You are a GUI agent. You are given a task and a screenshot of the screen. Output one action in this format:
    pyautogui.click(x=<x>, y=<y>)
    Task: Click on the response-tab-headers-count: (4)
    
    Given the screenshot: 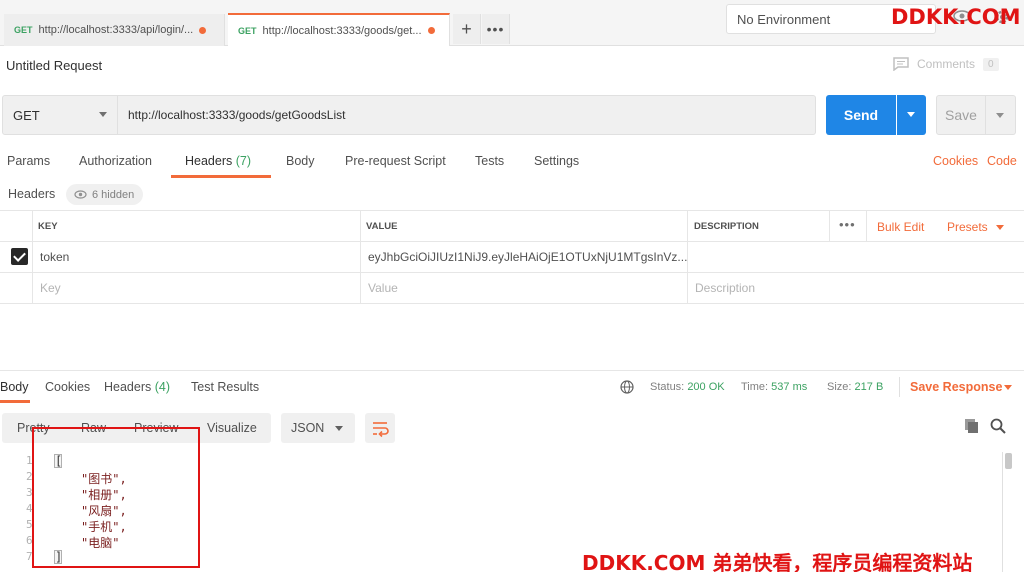 What is the action you would take?
    pyautogui.click(x=162, y=387)
    